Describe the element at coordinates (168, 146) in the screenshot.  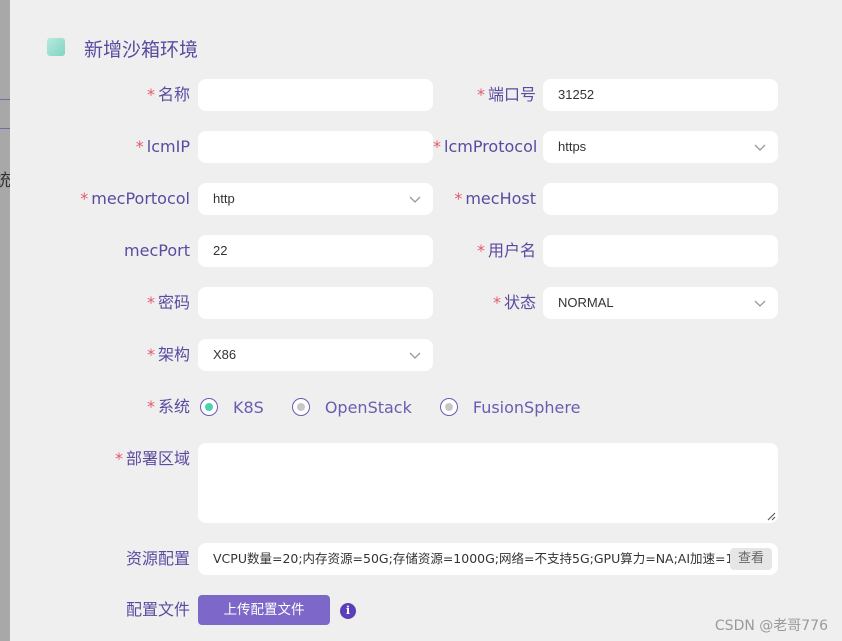
I see `lcmip-label-text: lcmIP` at that location.